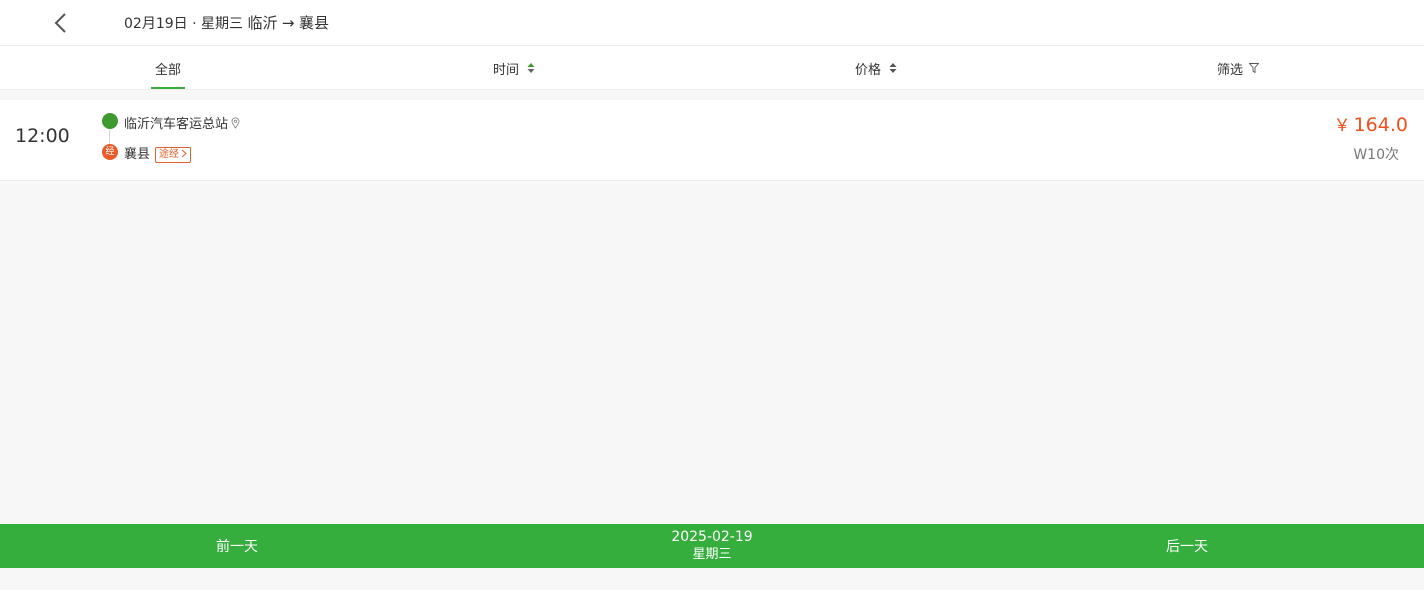 This screenshot has width=1424, height=590. I want to click on chevron-right-icon, so click(184, 153).